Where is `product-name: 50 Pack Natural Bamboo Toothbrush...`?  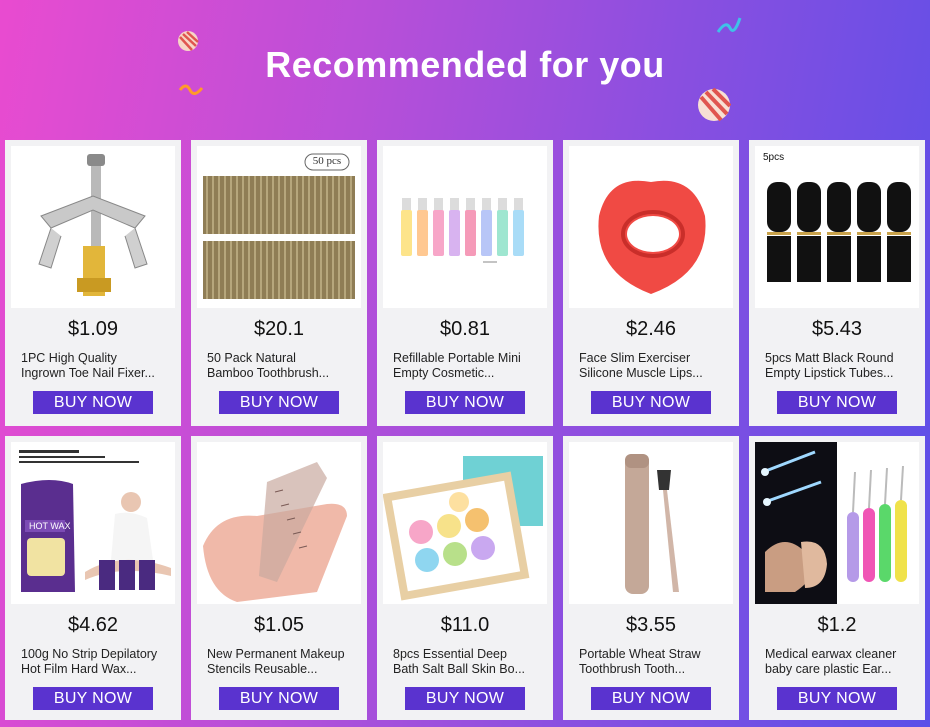
product-name: 50 Pack Natural Bamboo Toothbrush... is located at coordinates (281, 366).